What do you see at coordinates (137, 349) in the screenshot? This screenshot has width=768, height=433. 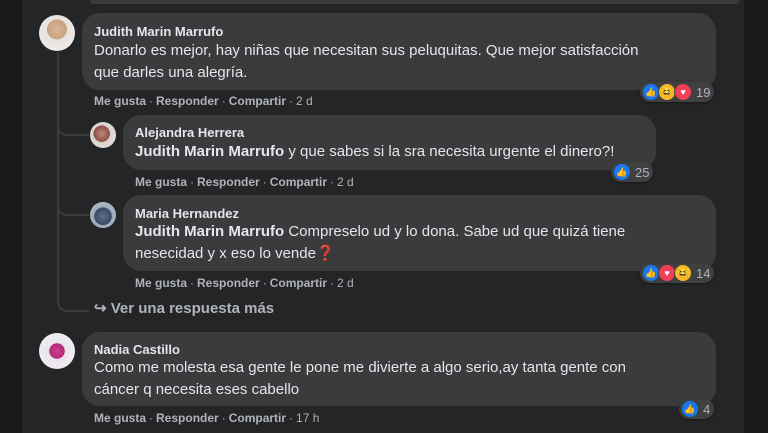 I see `comment-author: Nadia Castillo` at bounding box center [137, 349].